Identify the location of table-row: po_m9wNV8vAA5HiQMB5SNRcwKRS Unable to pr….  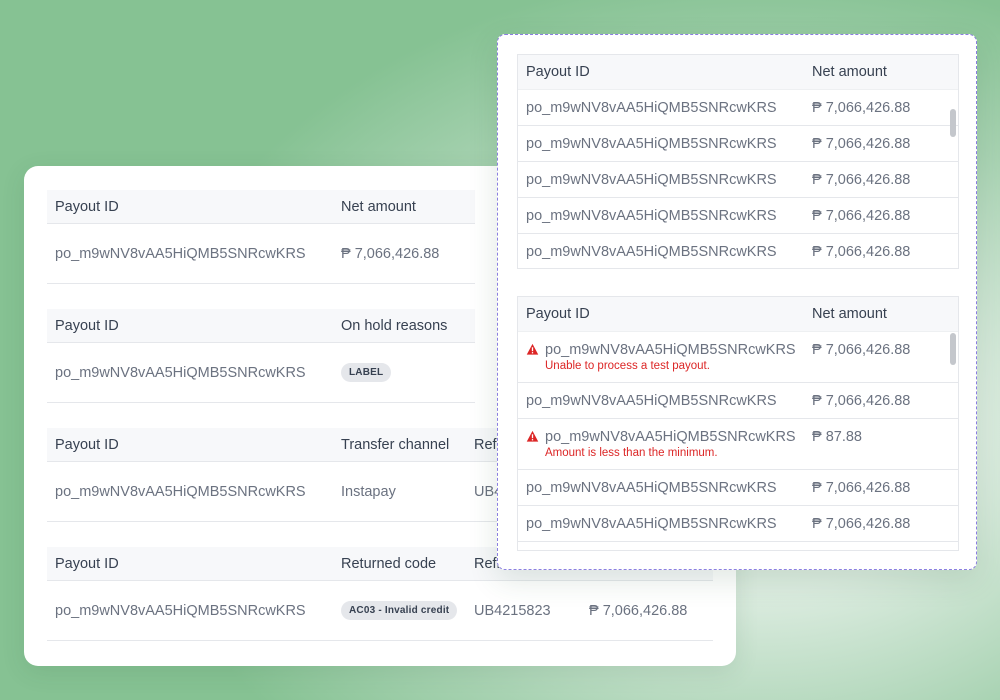
(738, 357).